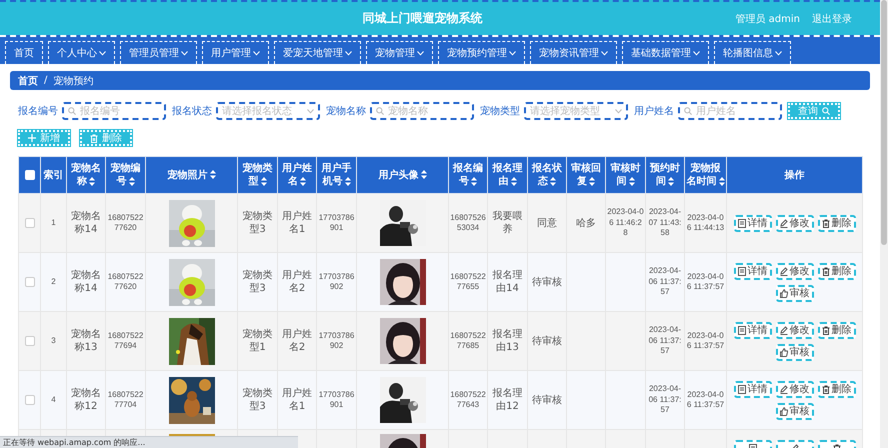 The height and width of the screenshot is (448, 888). What do you see at coordinates (126, 223) in the screenshot?
I see `table-cell: 1680752277620` at bounding box center [126, 223].